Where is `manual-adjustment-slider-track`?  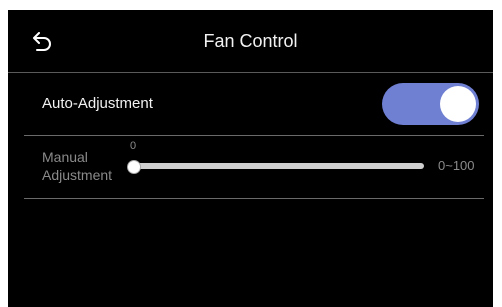 manual-adjustment-slider-track is located at coordinates (279, 166).